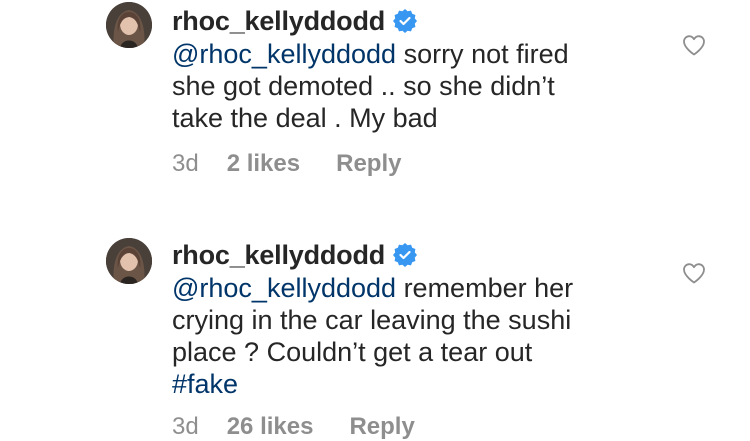 This screenshot has height=441, width=750. I want to click on comment-line: sorry not fired, so click(486, 54).